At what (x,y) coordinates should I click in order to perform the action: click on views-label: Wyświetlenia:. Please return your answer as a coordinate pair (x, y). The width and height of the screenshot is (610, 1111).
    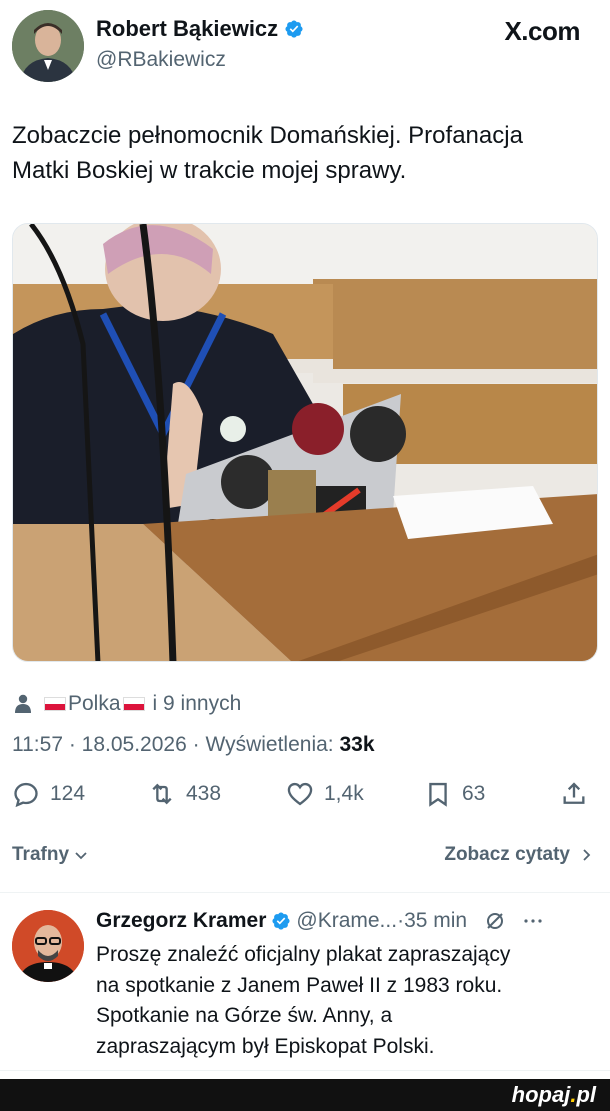
    Looking at the image, I should click on (269, 744).